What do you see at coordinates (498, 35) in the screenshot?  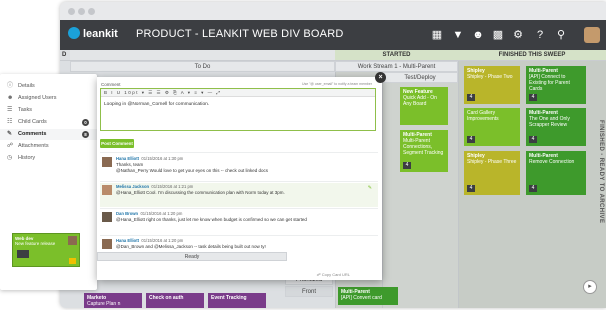 I see `chart-icon: ▩` at bounding box center [498, 35].